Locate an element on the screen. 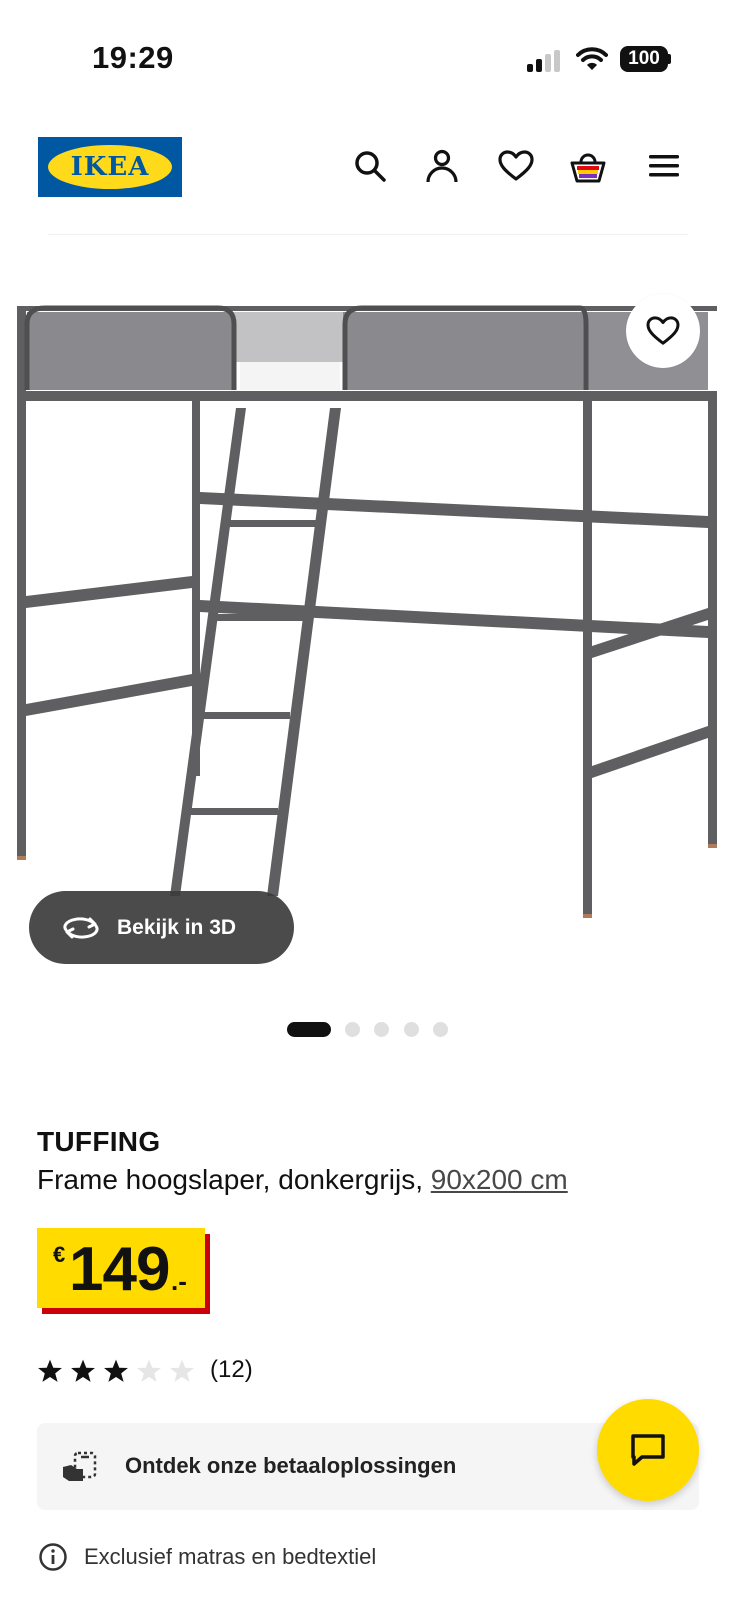 Image resolution: width=736 pixels, height=1600 pixels. rating-stars is located at coordinates (116, 1371).